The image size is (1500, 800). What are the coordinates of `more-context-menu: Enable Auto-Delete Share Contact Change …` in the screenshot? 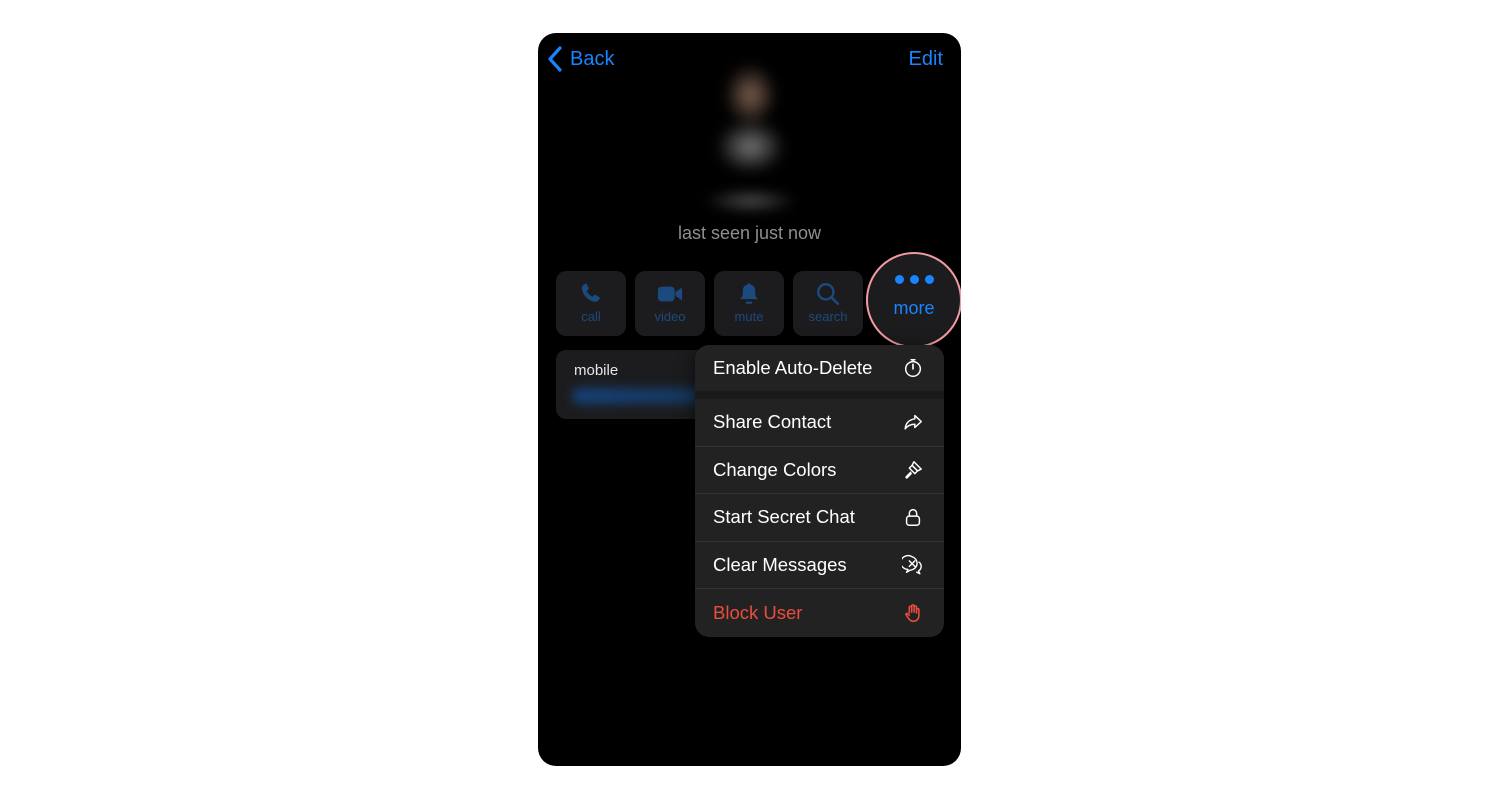 It's located at (819, 491).